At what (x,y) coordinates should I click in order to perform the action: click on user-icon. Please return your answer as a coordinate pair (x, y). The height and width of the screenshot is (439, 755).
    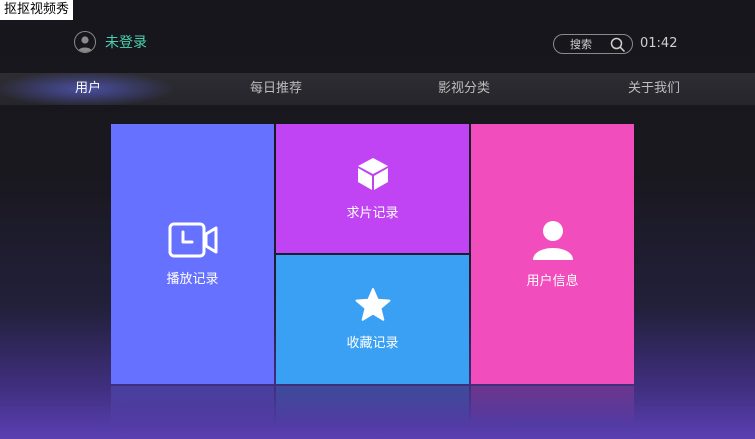
    Looking at the image, I should click on (553, 242).